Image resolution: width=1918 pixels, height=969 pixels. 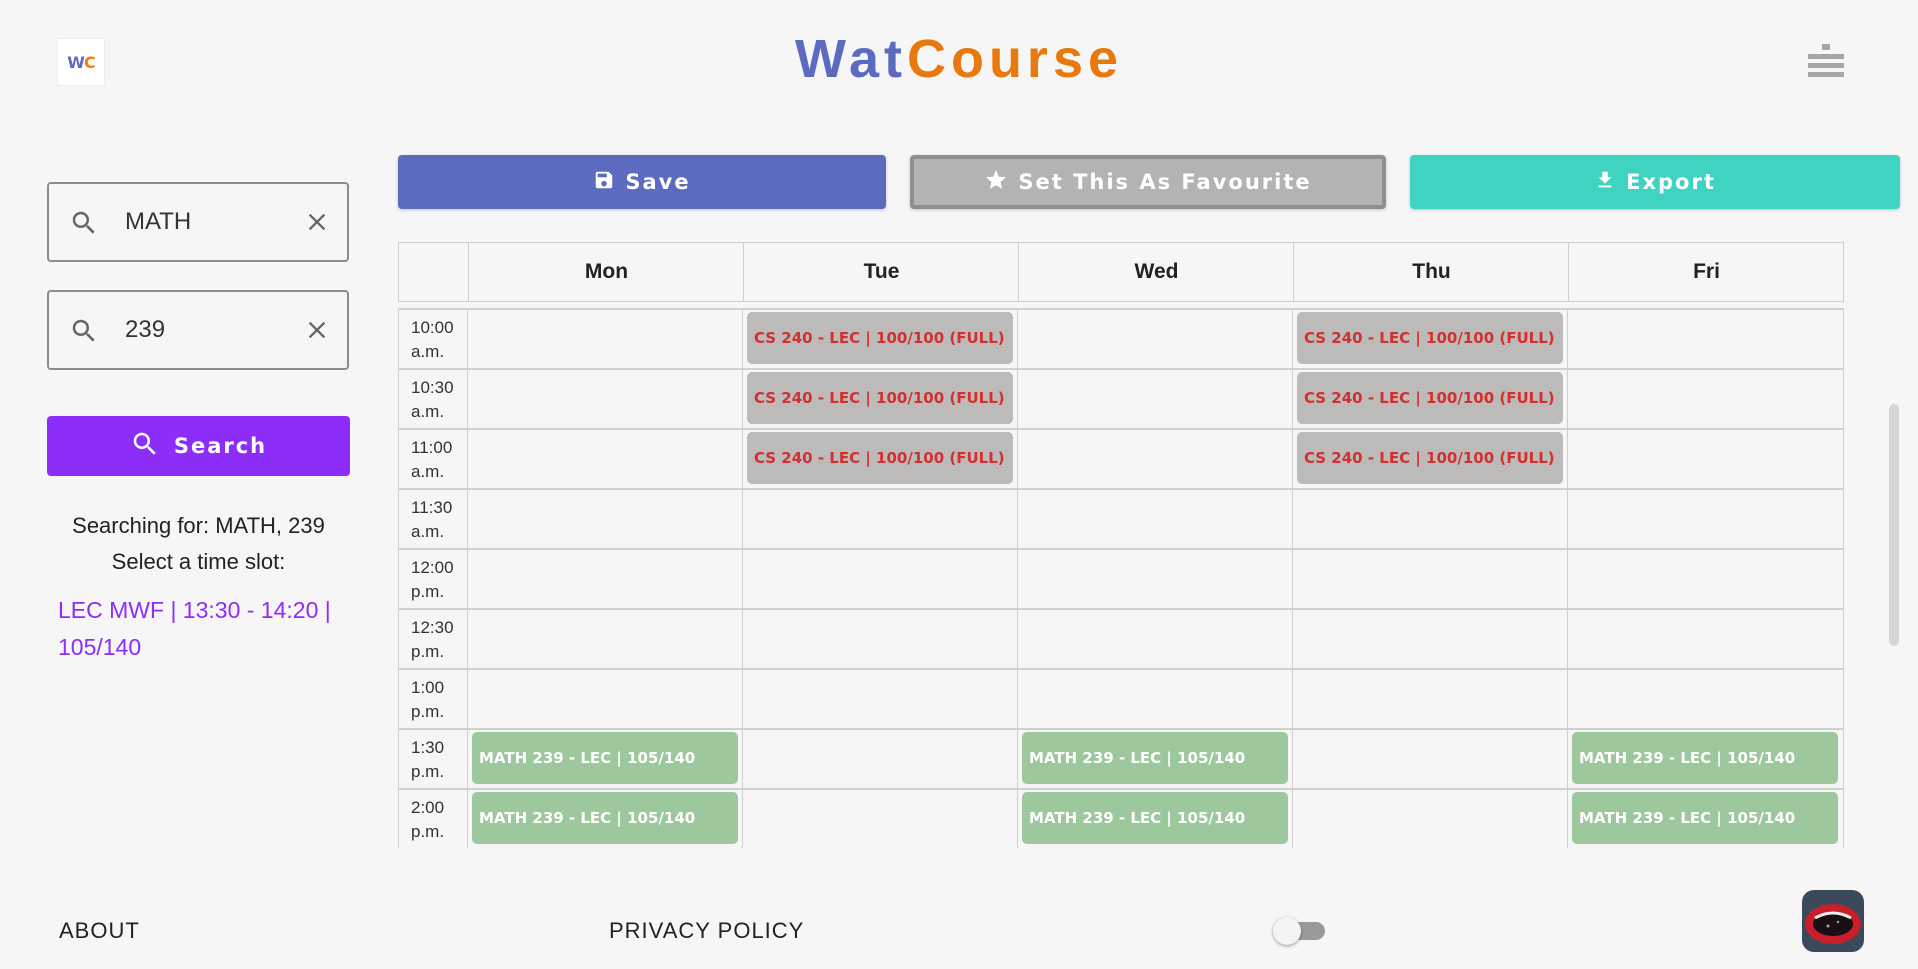 What do you see at coordinates (1671, 182) in the screenshot?
I see `export-button-label: Export` at bounding box center [1671, 182].